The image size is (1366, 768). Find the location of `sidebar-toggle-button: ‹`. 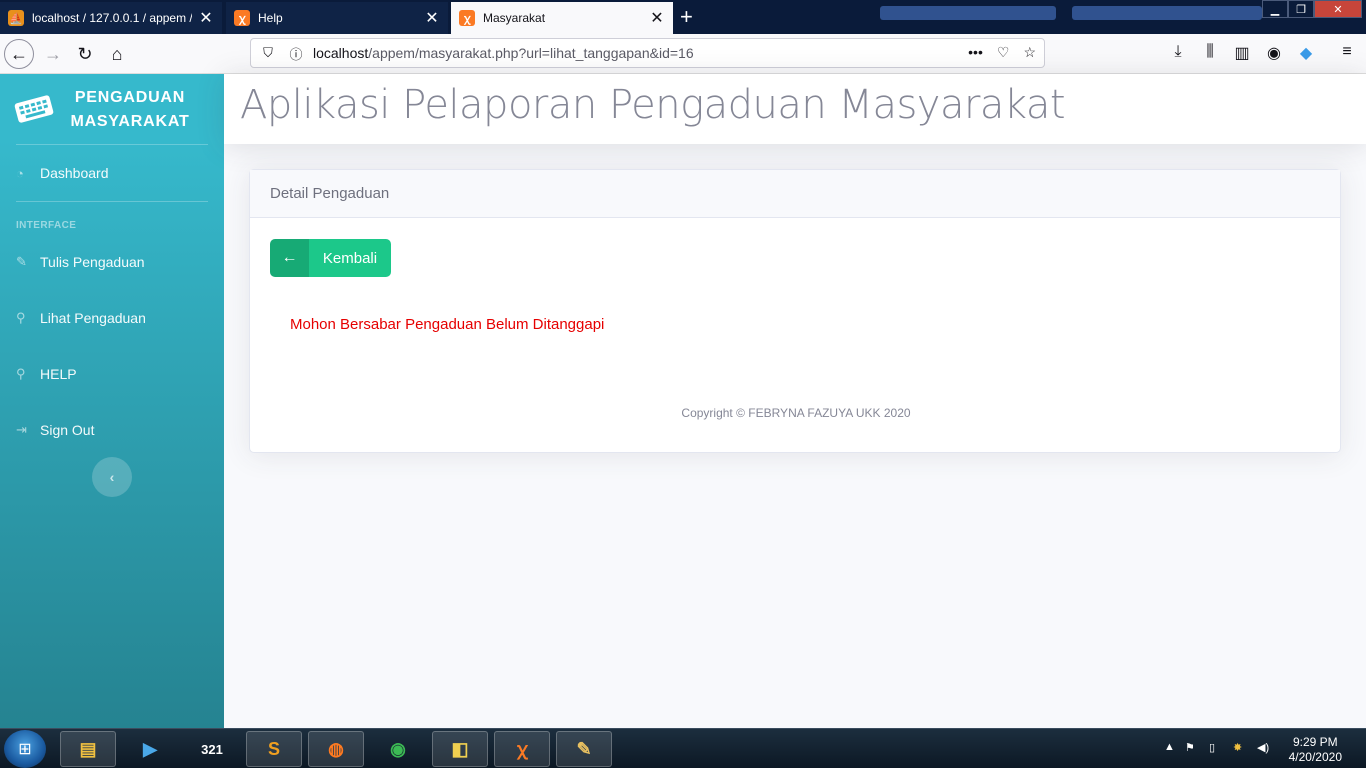

sidebar-toggle-button: ‹ is located at coordinates (112, 477).